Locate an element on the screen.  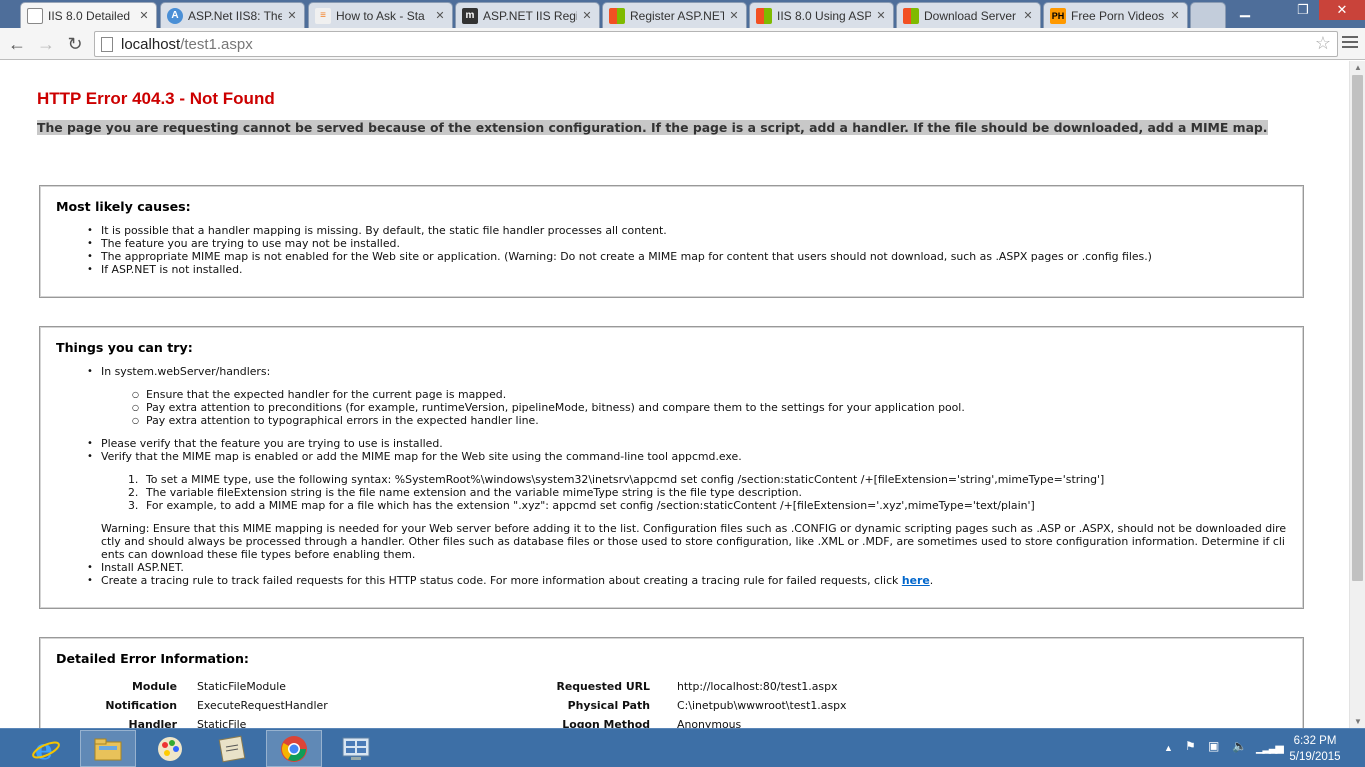
handlers-intro: In system.webServer/handlers: is located at coordinates (186, 371).